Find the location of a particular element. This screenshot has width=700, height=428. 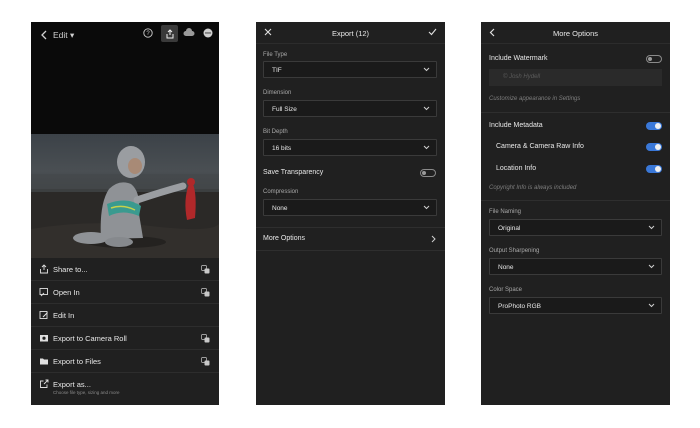

location-info-toggle is located at coordinates (654, 169).